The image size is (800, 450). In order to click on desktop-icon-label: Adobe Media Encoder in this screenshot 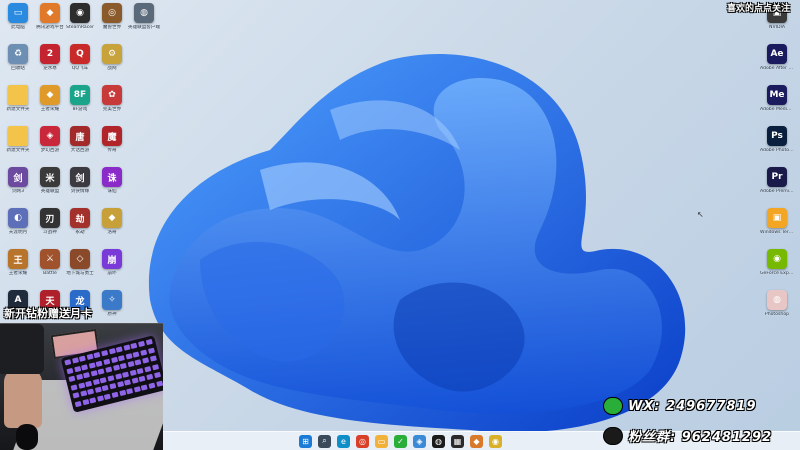, I will do `click(777, 109)`.